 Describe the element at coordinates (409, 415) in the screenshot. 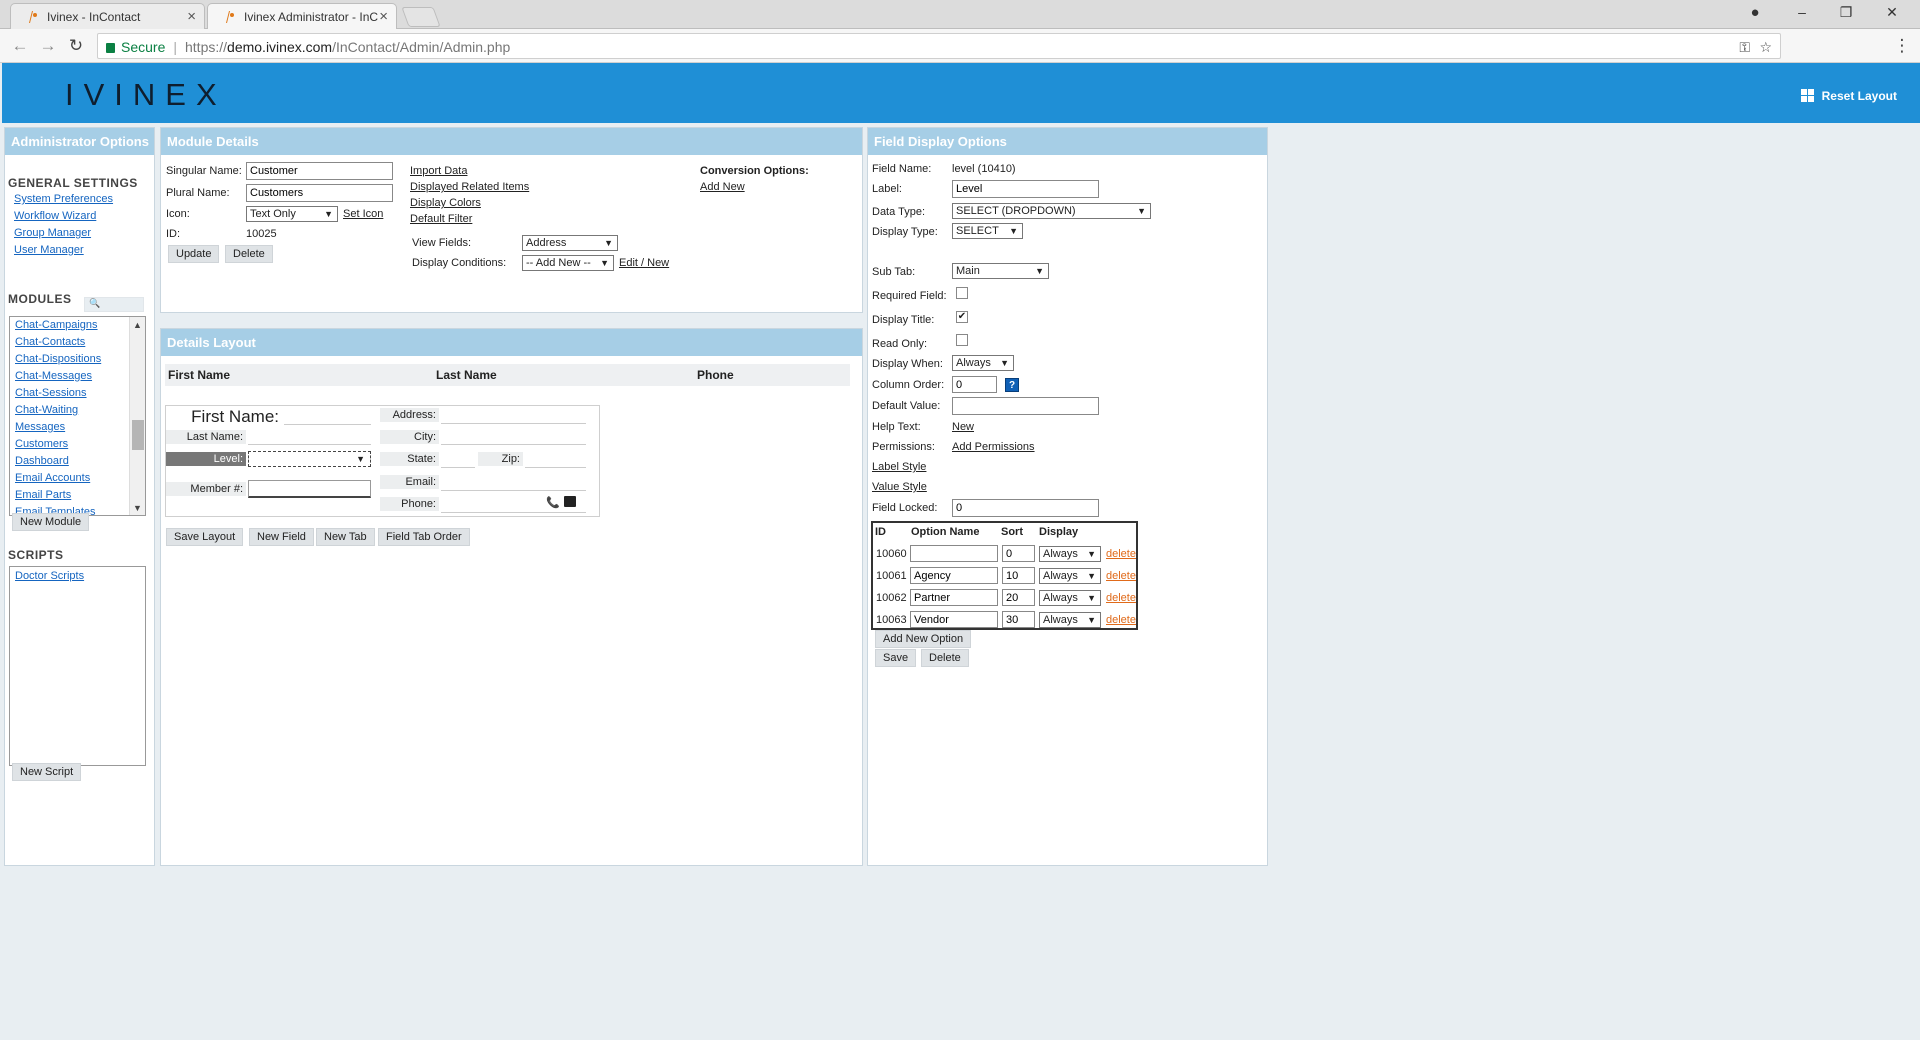

I see `address-label: Address:` at that location.